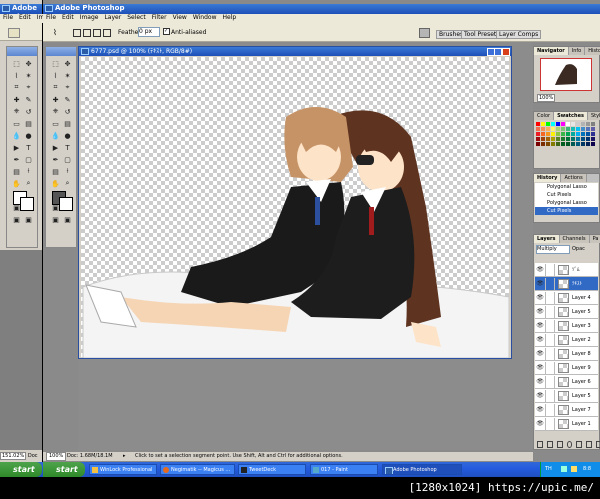 The image size is (600, 499). I want to click on task-paint: 017 - Paint, so click(344, 469).